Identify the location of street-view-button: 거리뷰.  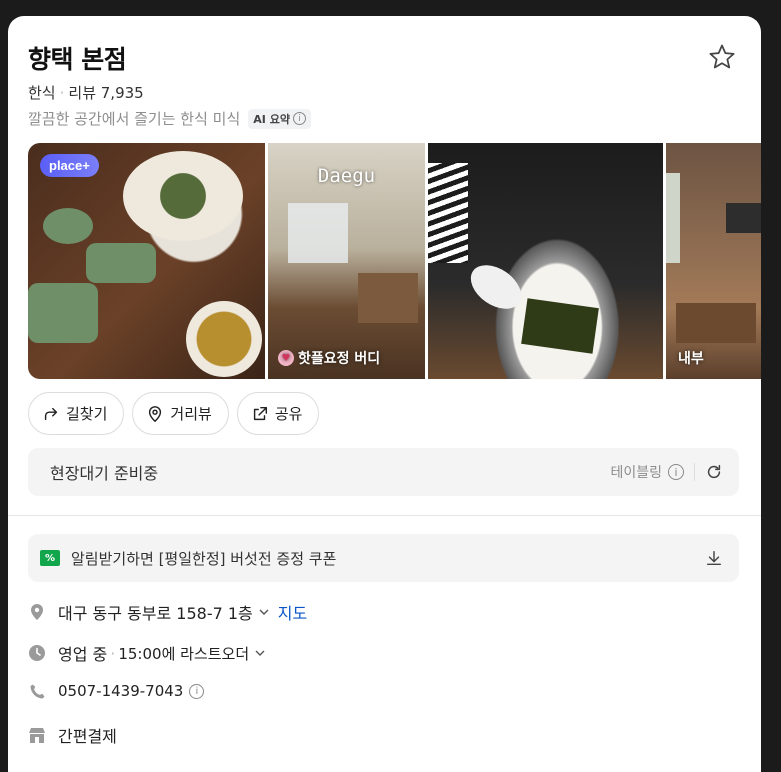
(180, 413).